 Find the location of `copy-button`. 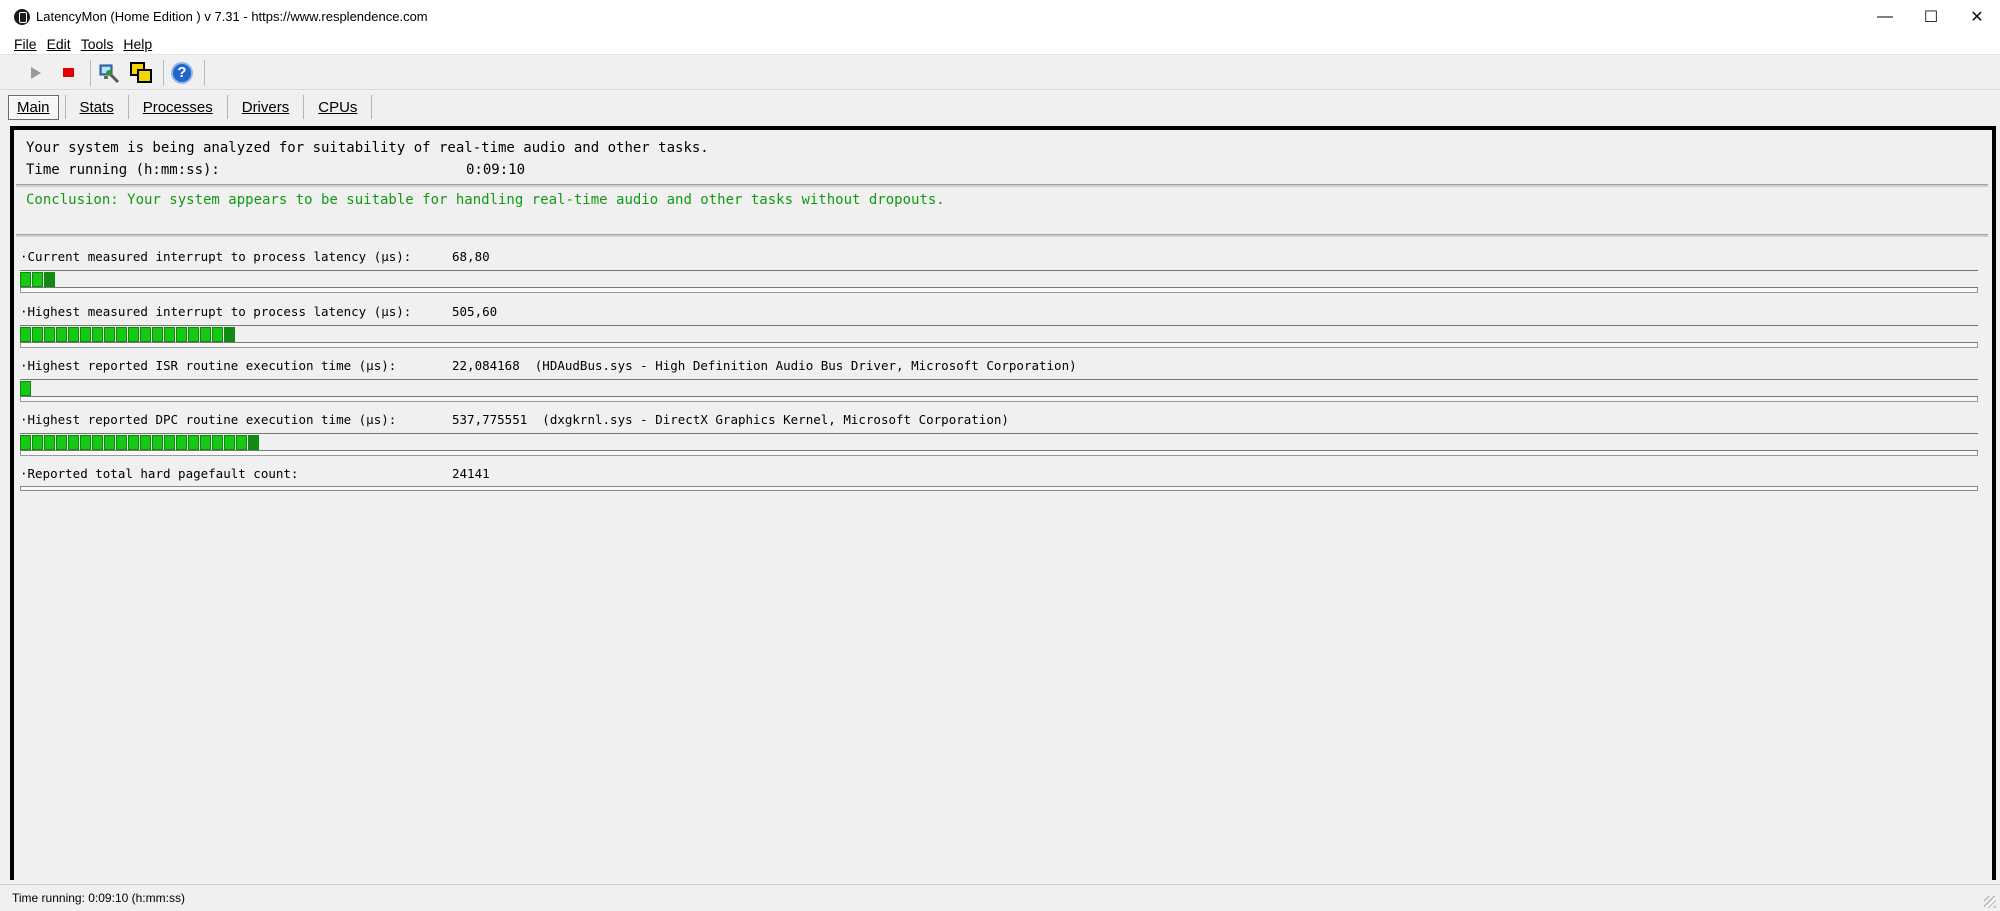

copy-button is located at coordinates (141, 73).